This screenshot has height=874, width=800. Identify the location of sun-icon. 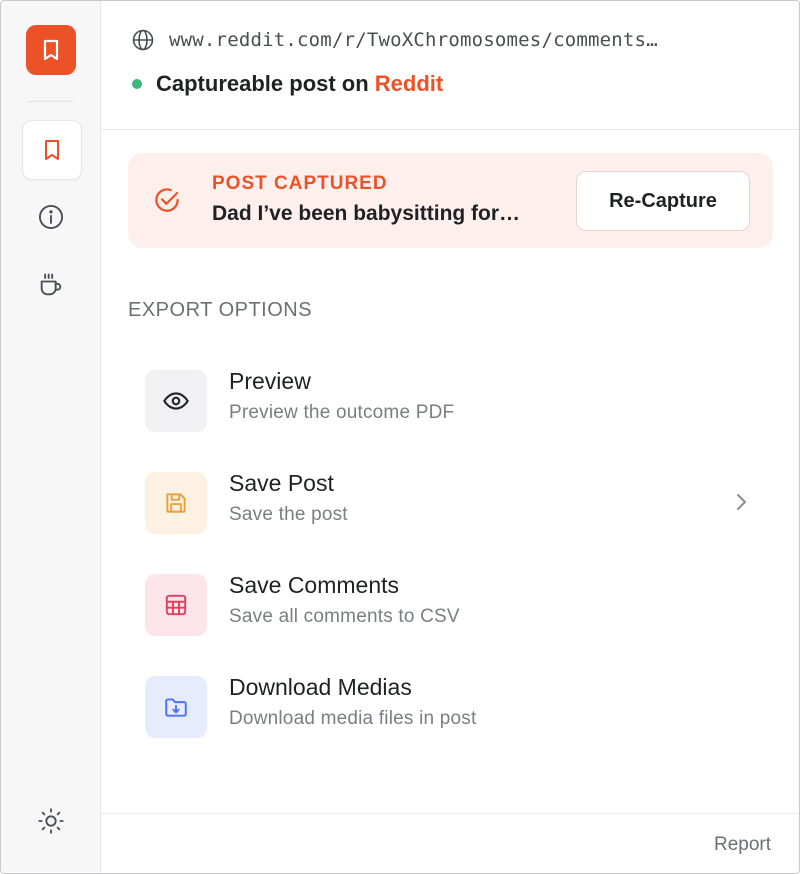
(51, 821).